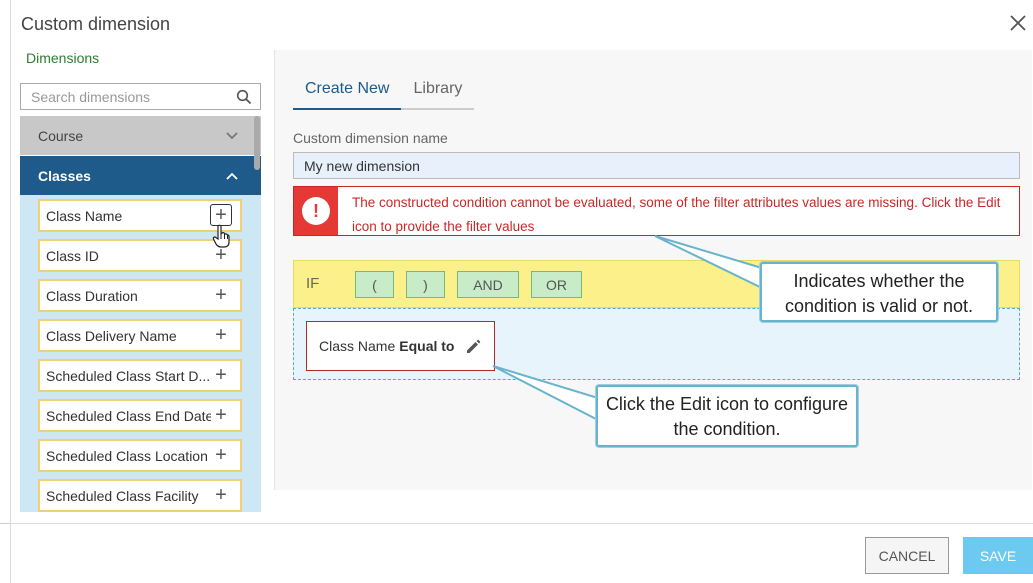 This screenshot has width=1033, height=583. What do you see at coordinates (473, 347) in the screenshot?
I see `pencil-icon` at bounding box center [473, 347].